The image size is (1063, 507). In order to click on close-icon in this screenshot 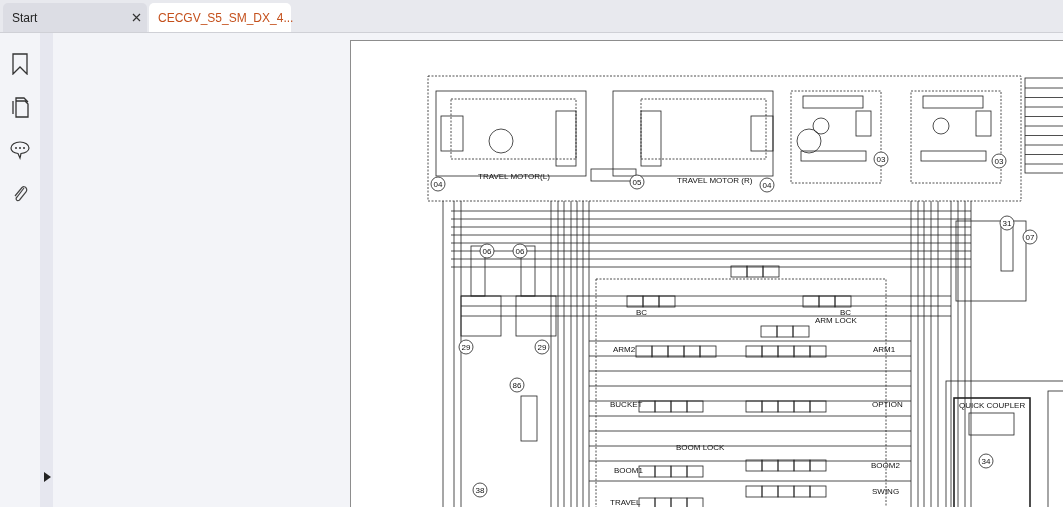, I will do `click(136, 17)`.